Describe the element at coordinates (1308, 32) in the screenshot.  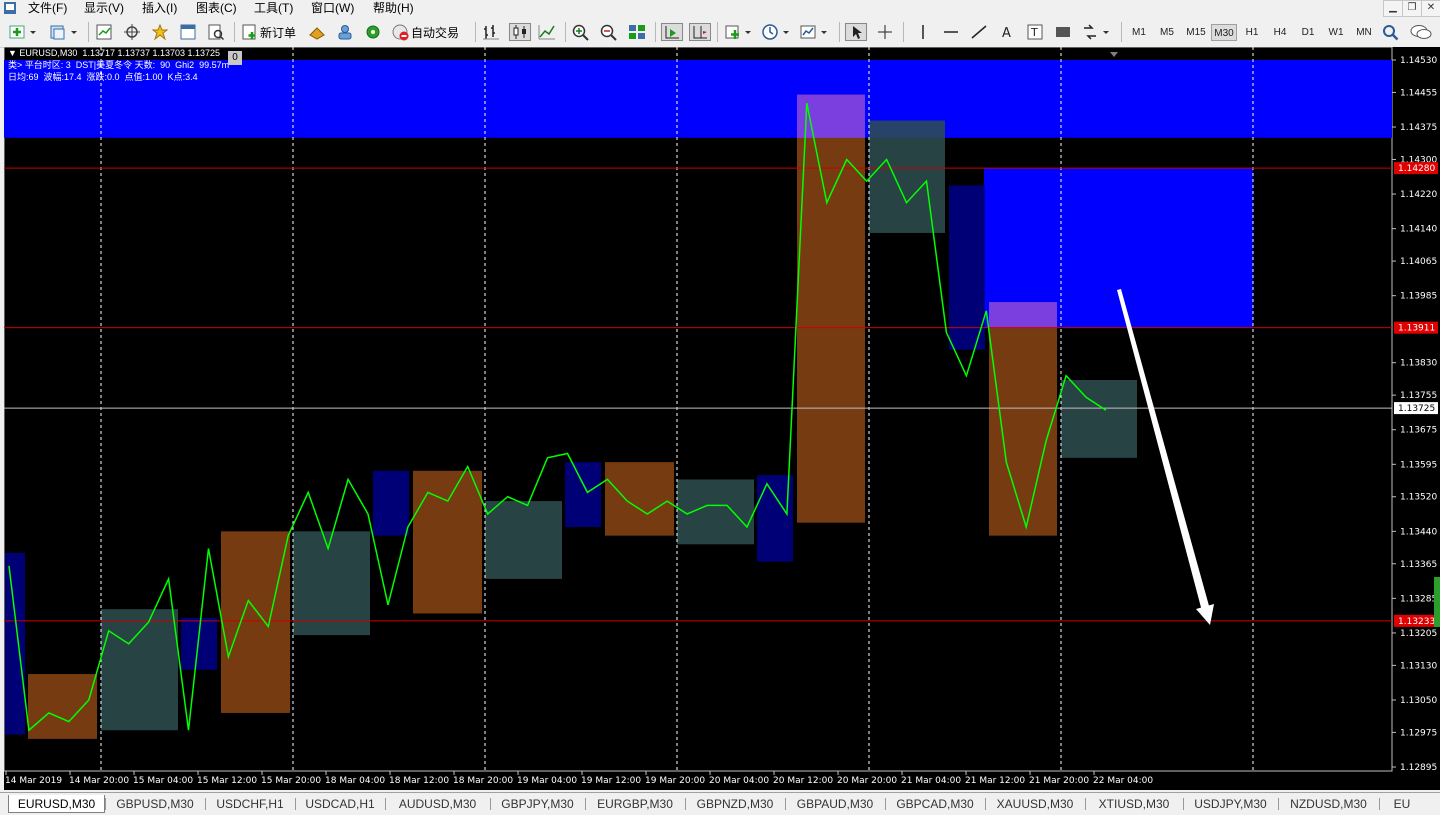
I see `timeframe-d1: D1` at that location.